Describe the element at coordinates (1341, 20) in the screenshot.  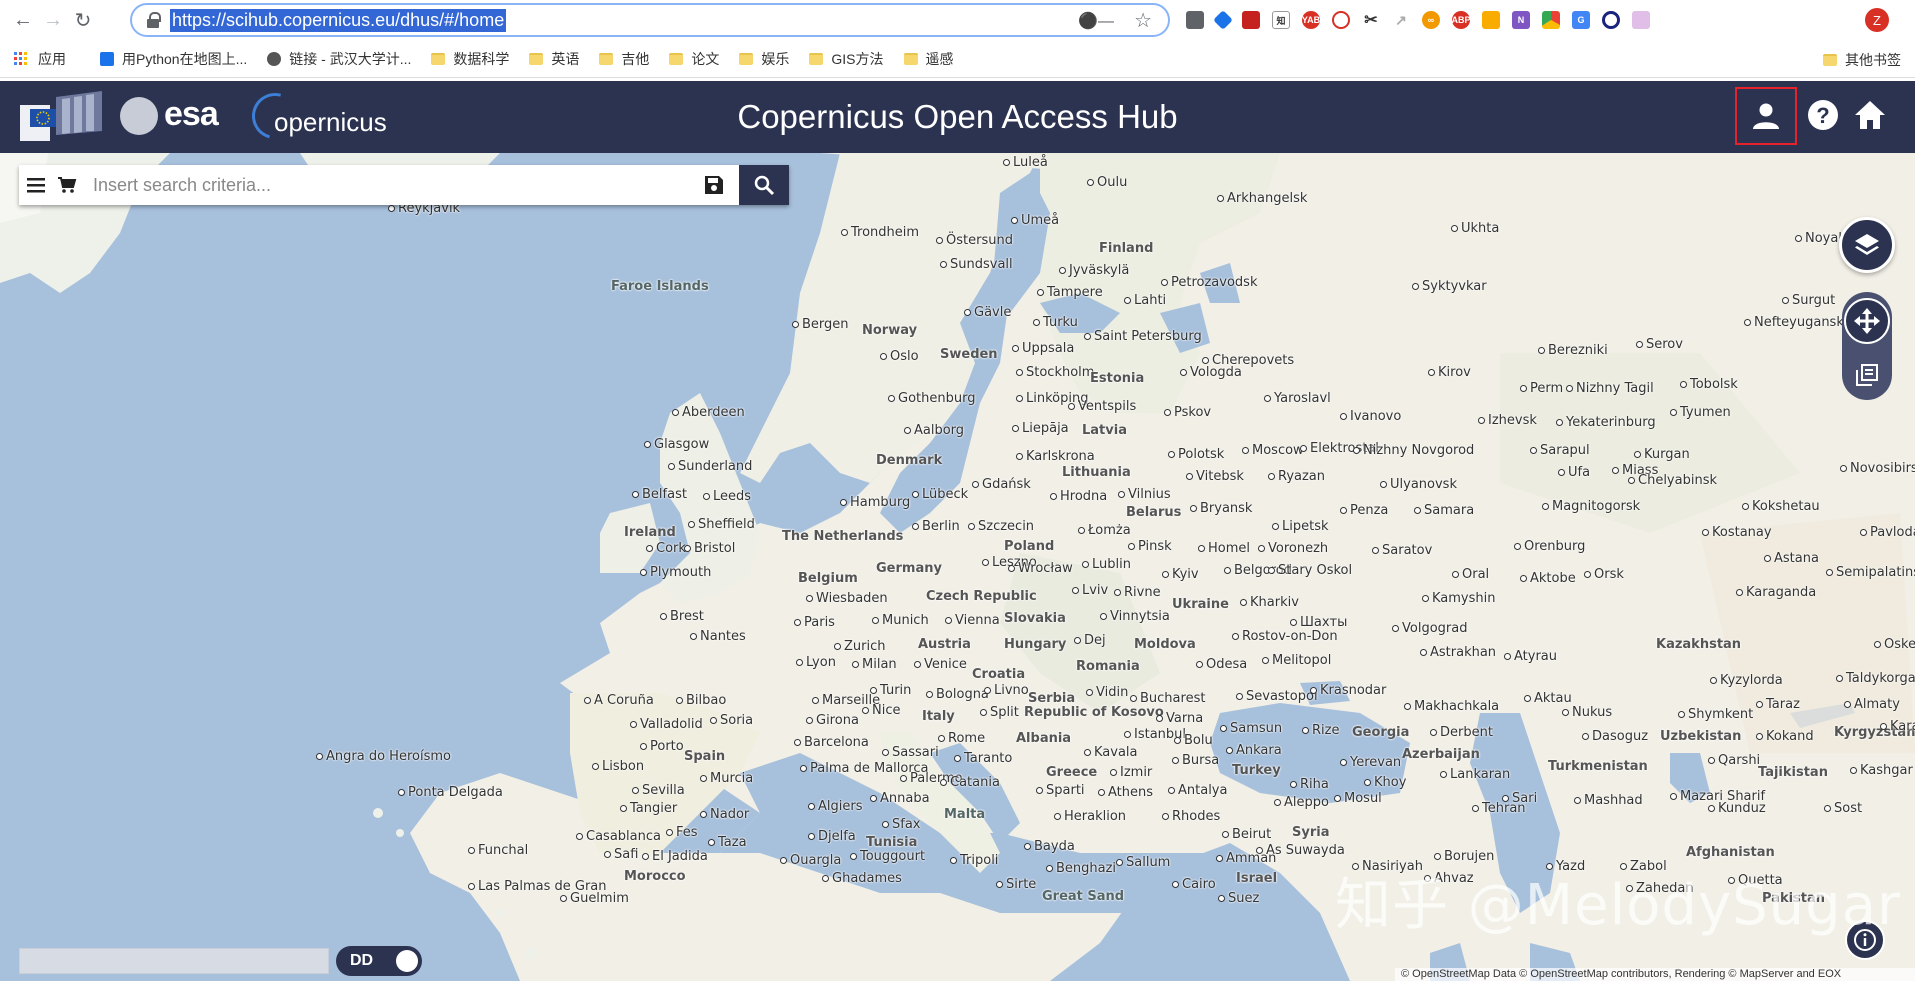
I see `extension-circle-icon` at that location.